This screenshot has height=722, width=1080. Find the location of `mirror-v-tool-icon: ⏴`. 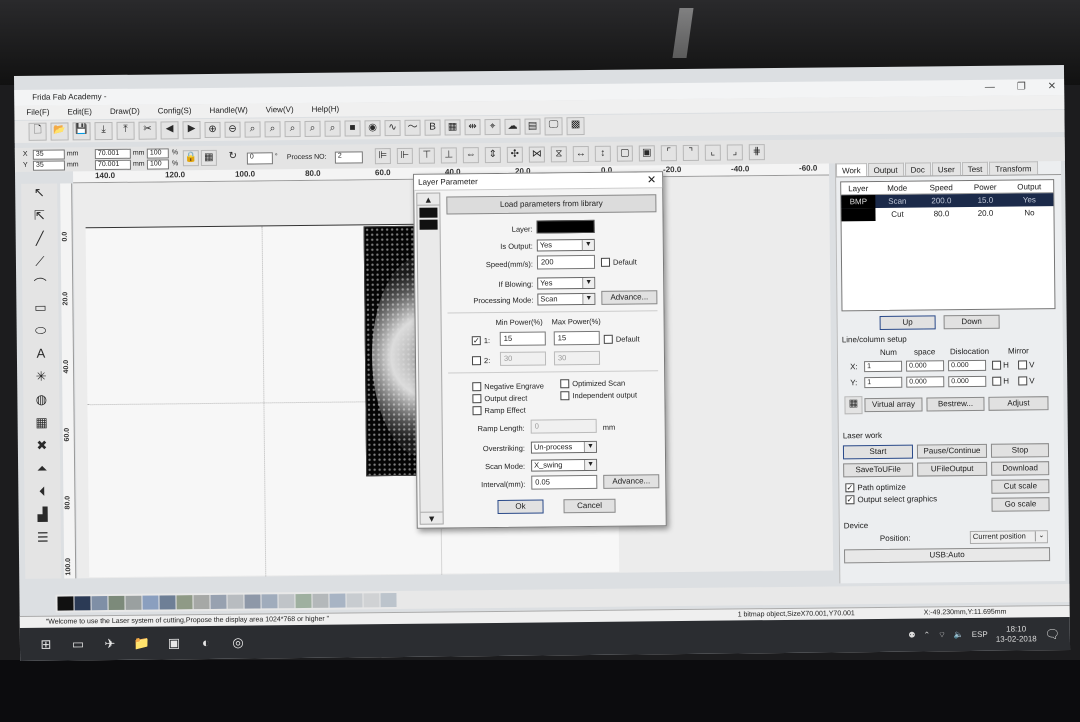

mirror-v-tool-icon: ⏴ is located at coordinates (42, 493).